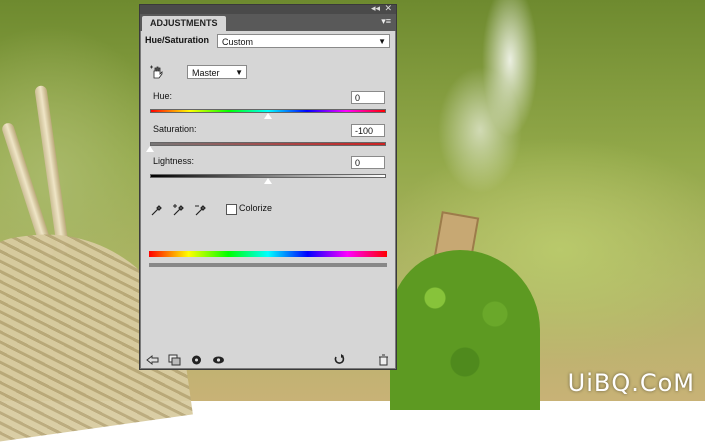 The width and height of the screenshot is (705, 444). Describe the element at coordinates (386, 21) in the screenshot. I see `panel-menu-icon: ▾≡` at that location.